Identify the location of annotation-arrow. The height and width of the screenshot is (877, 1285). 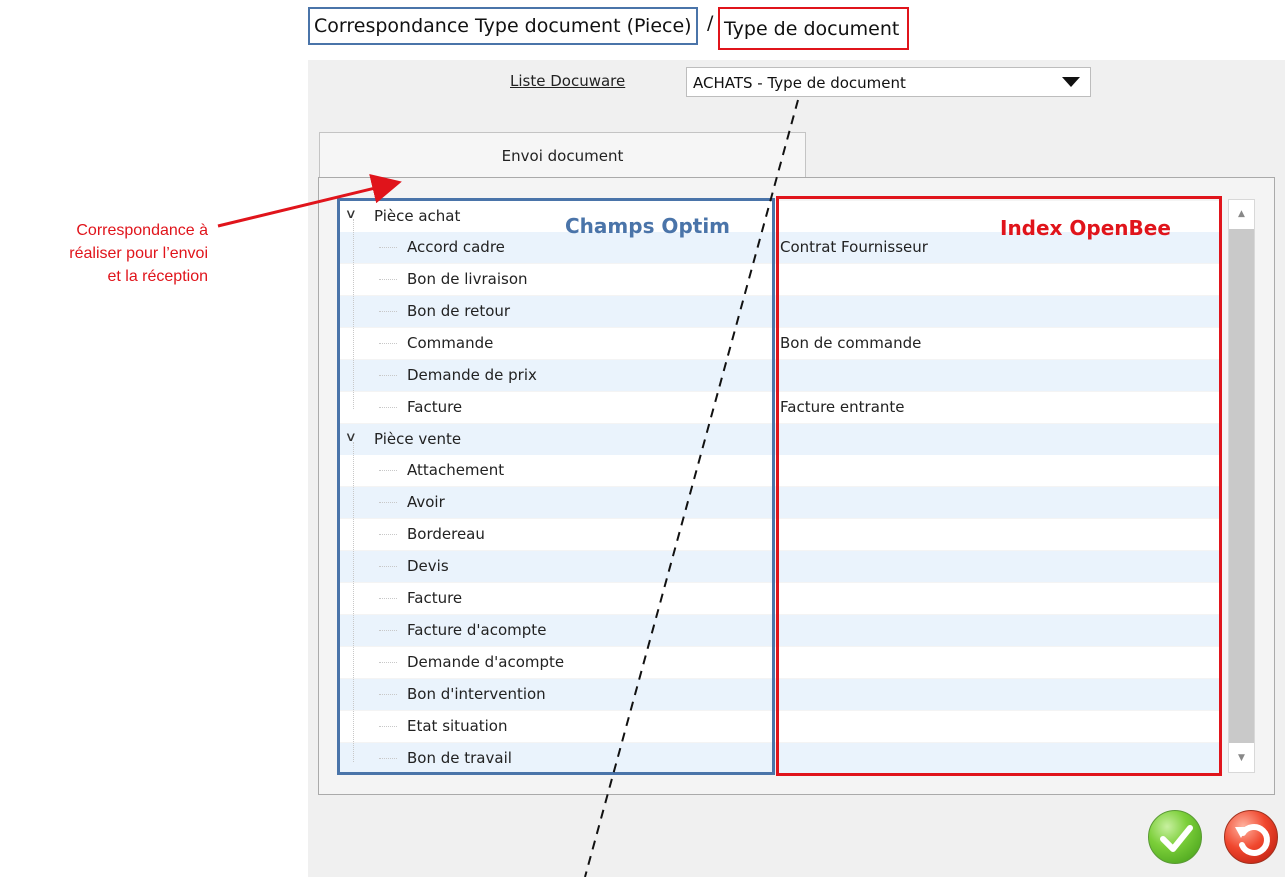
(309, 201).